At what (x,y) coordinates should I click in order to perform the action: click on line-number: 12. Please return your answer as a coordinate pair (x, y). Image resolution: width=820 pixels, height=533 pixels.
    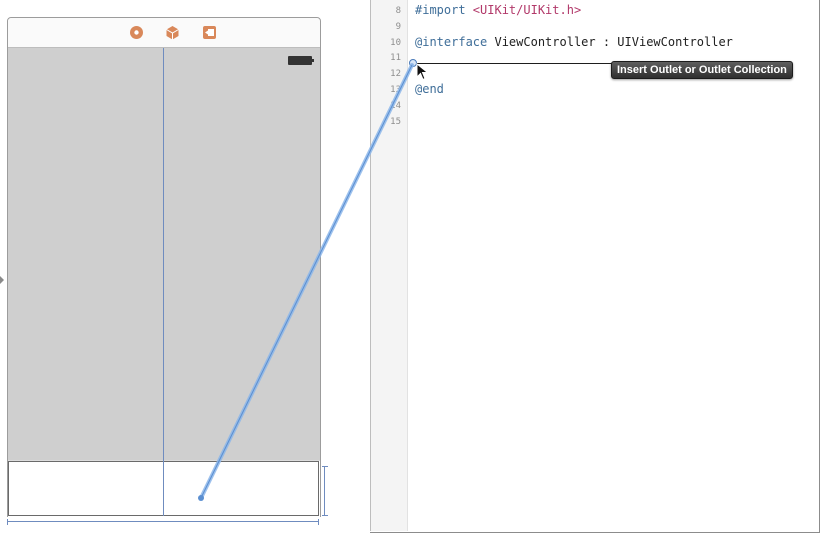
    Looking at the image, I should click on (395, 74).